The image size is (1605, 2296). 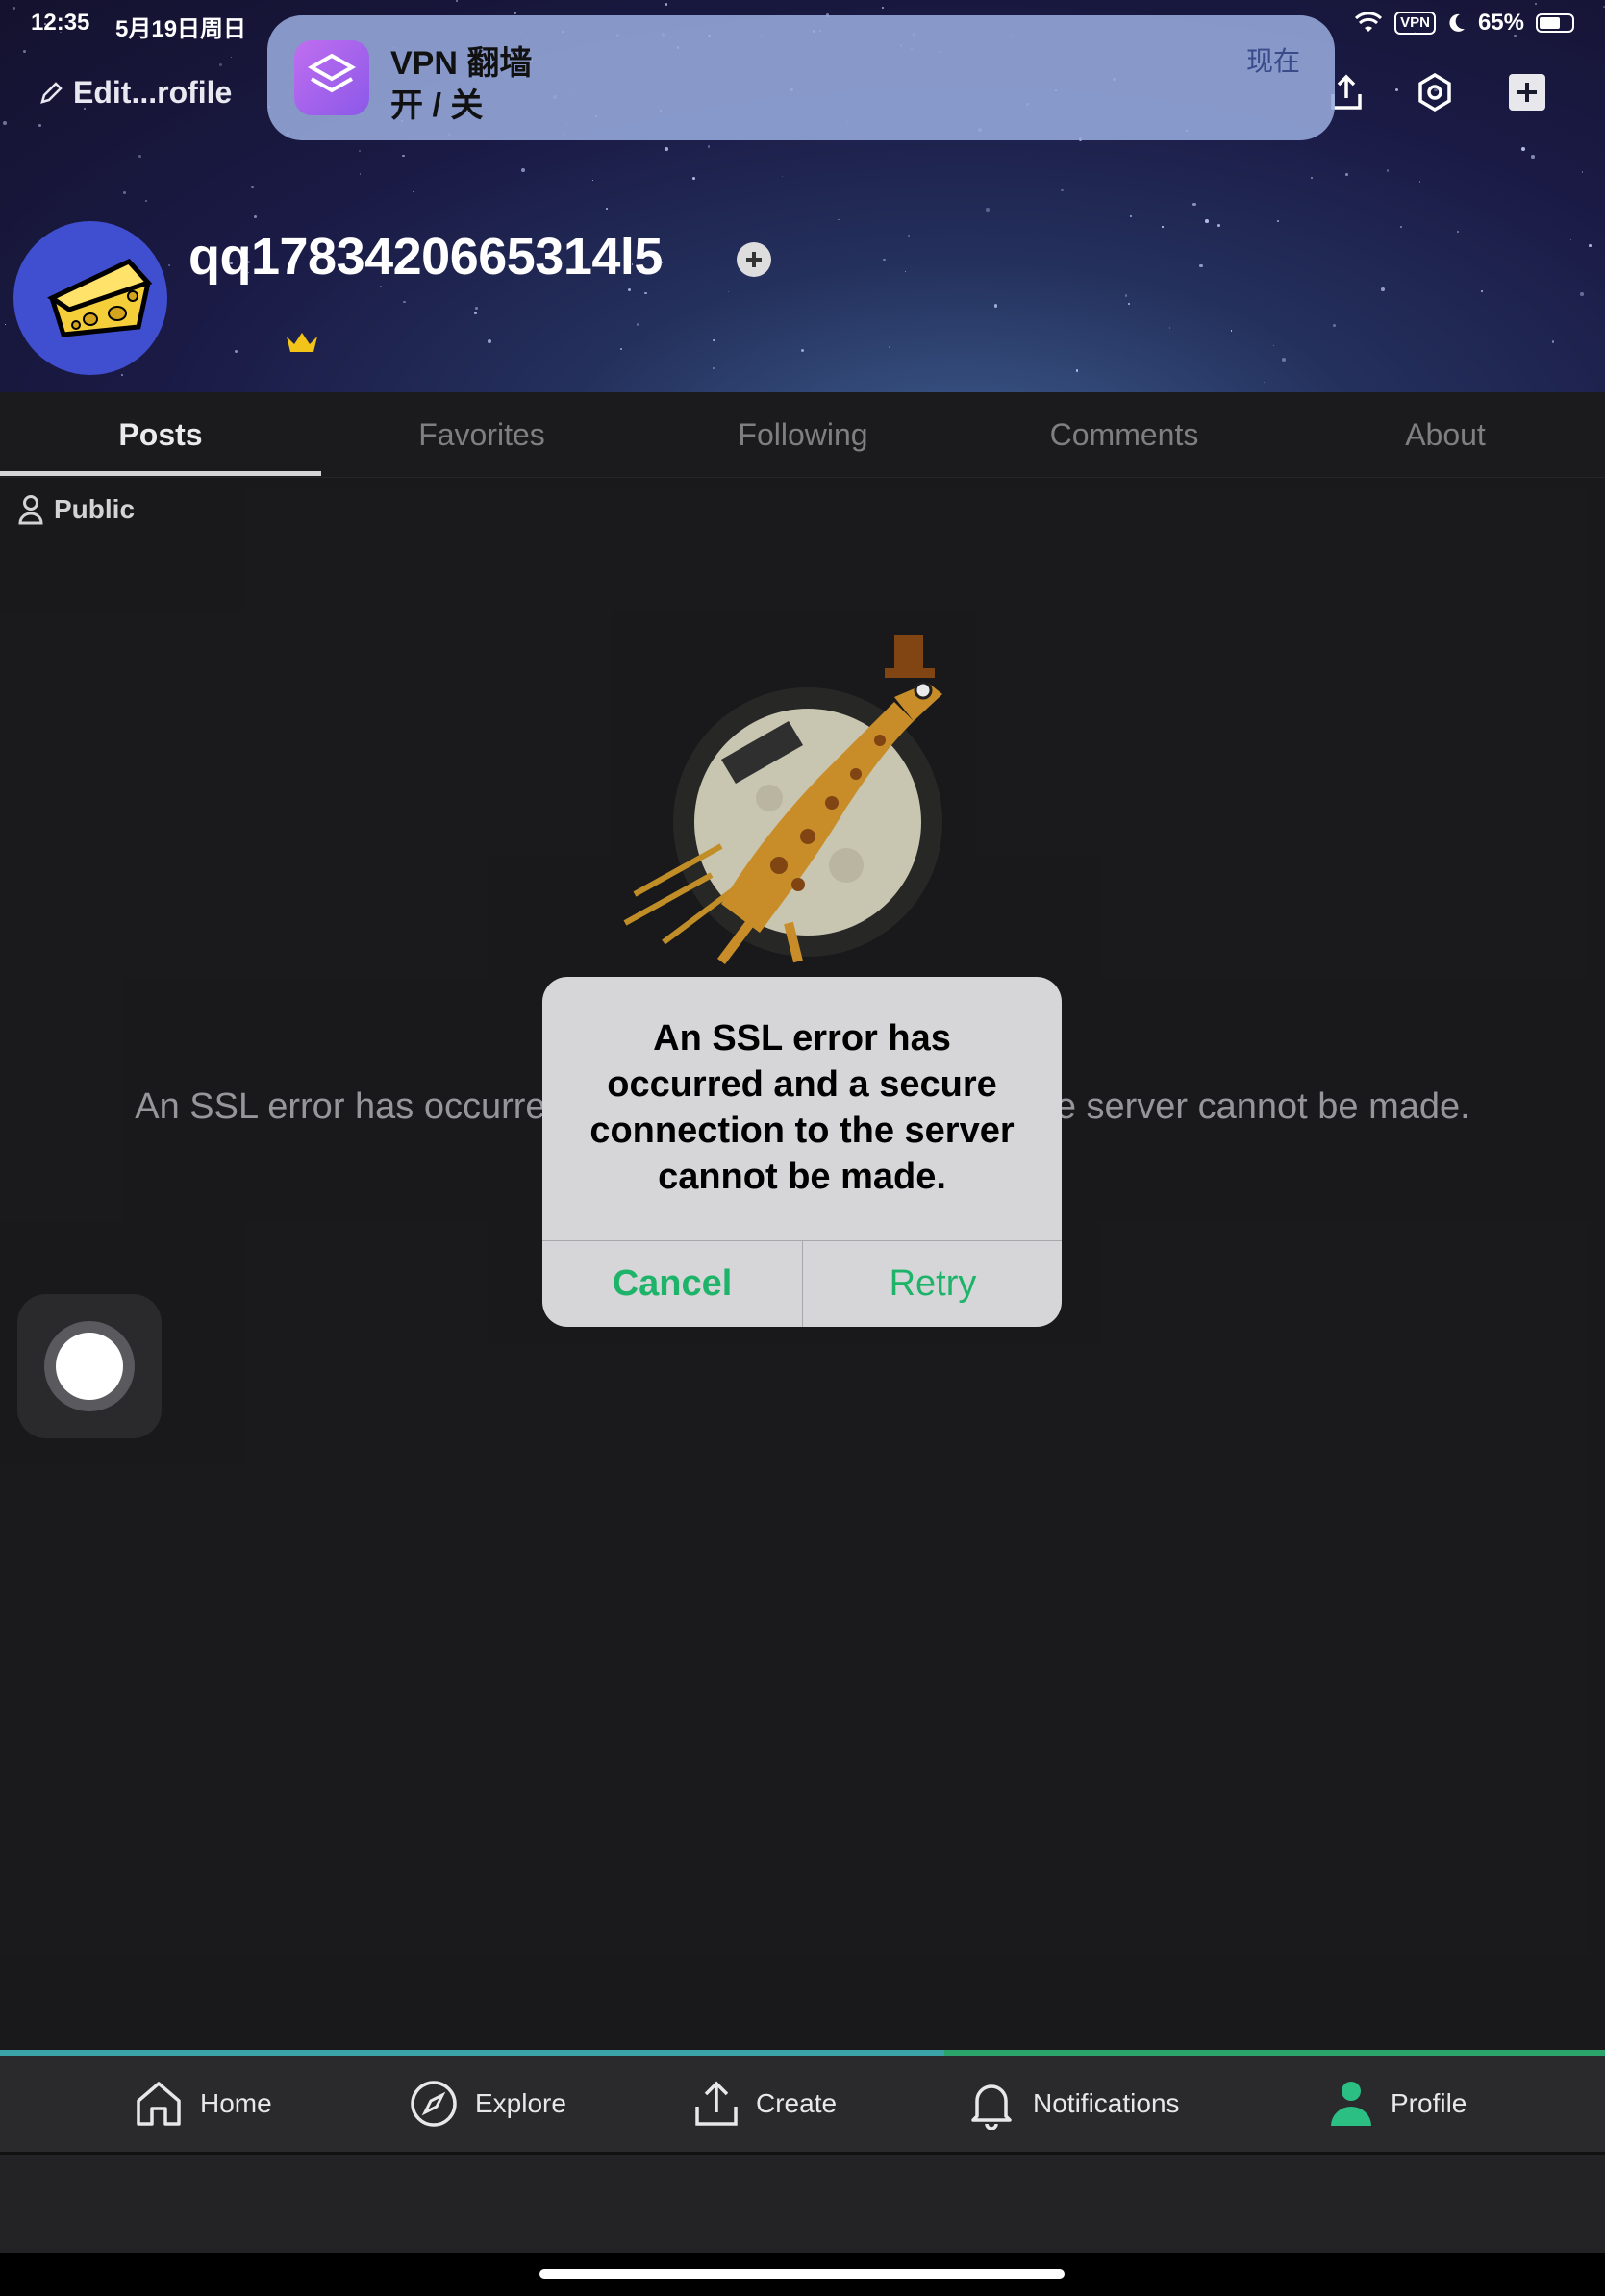 What do you see at coordinates (434, 2104) in the screenshot?
I see `compass-icon` at bounding box center [434, 2104].